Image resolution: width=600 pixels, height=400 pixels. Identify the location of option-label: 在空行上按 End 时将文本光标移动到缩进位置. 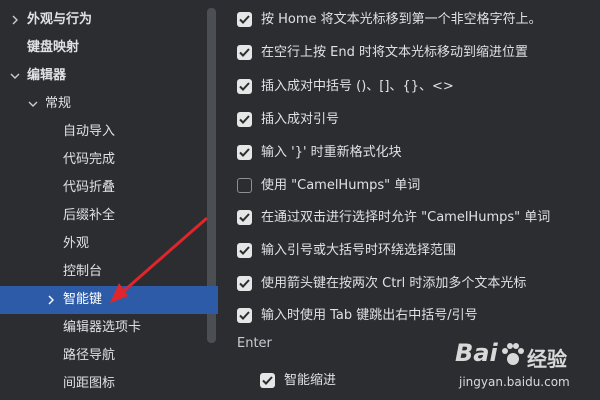
(394, 52).